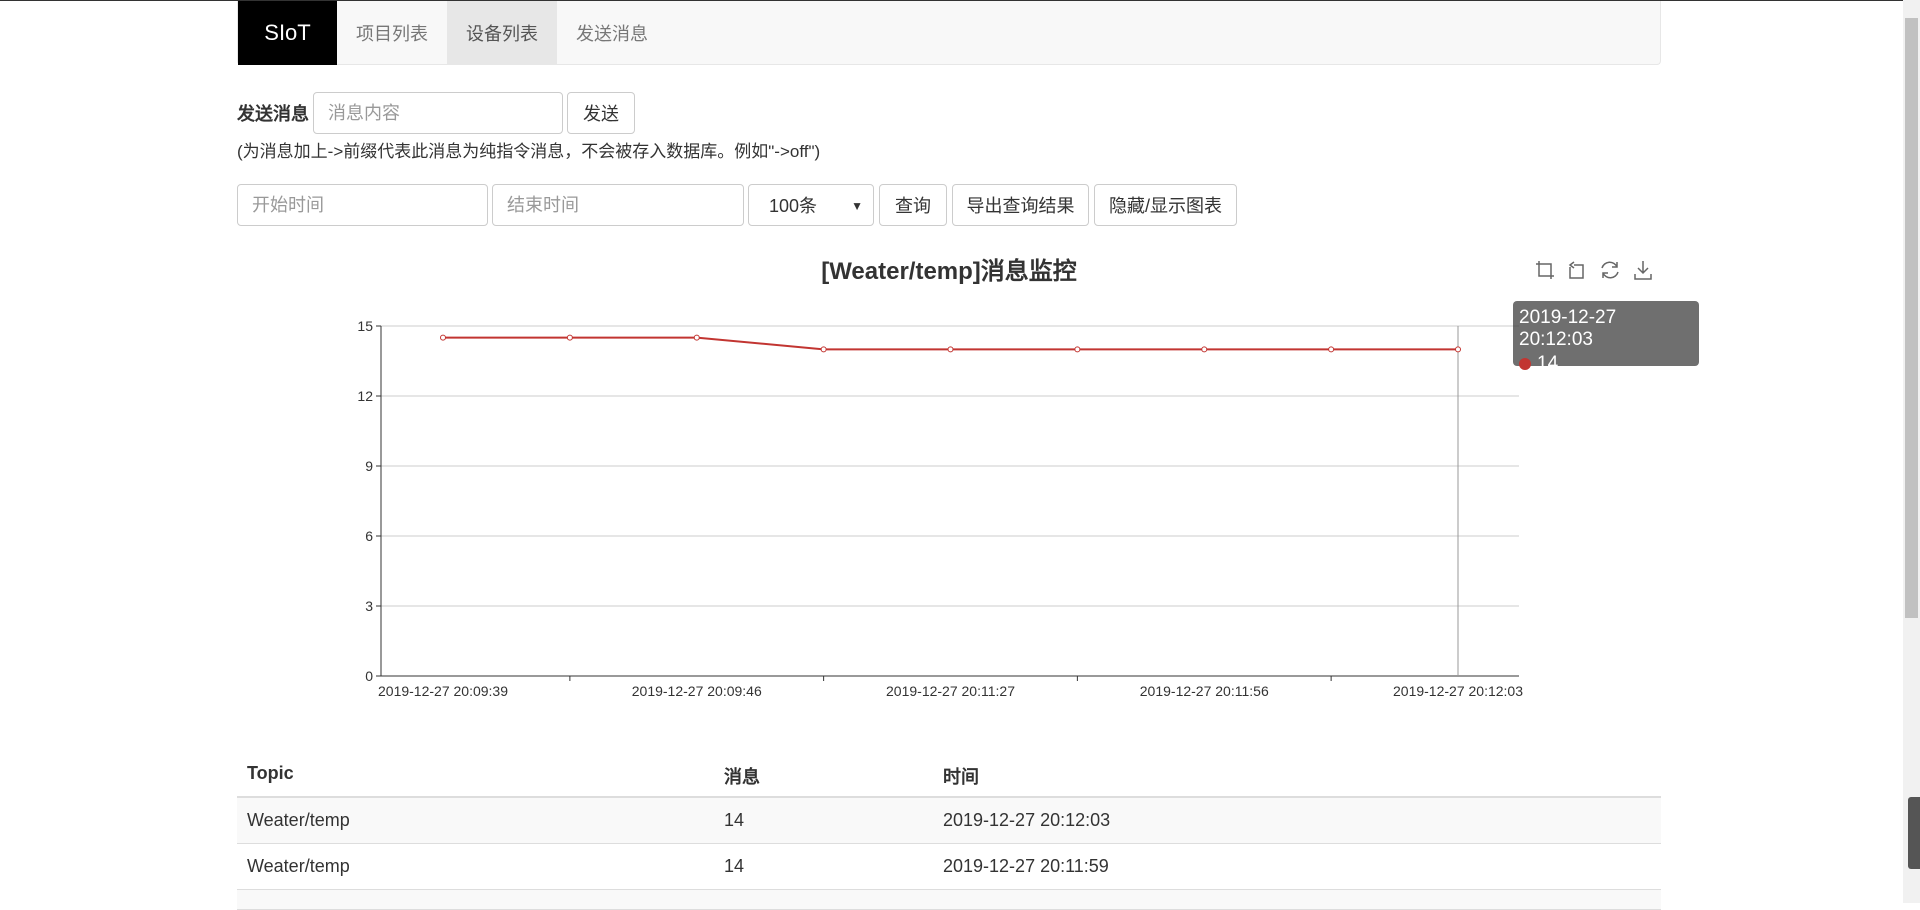 This screenshot has width=1920, height=910. Describe the element at coordinates (273, 114) in the screenshot. I see `send-message-label: 发送消息` at that location.